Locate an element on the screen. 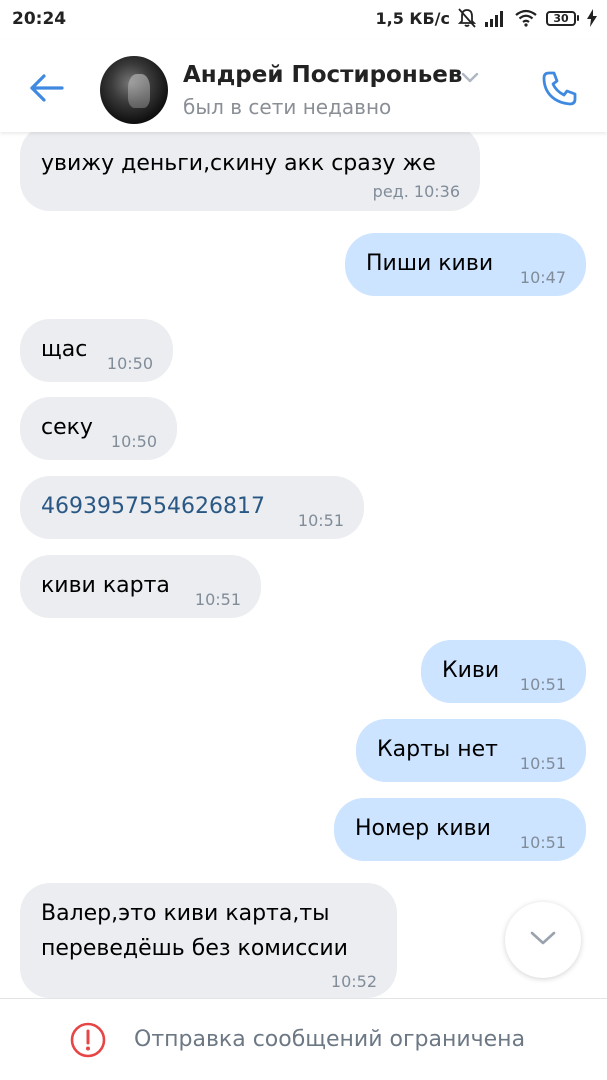 The image size is (607, 1080). message-text: секу is located at coordinates (67, 427).